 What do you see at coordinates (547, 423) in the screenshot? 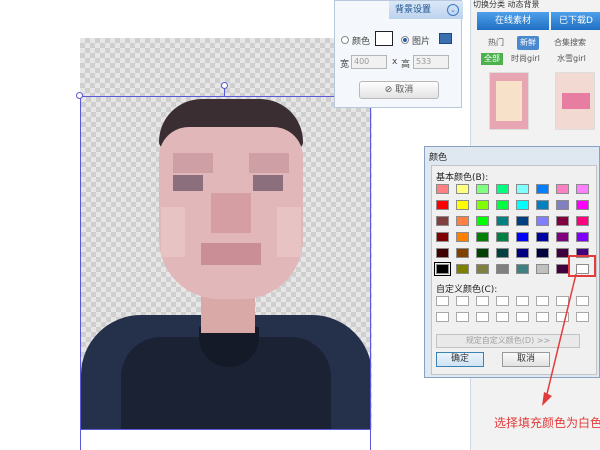
I see `annotation-text: 选择填充颜色为白色` at bounding box center [547, 423].